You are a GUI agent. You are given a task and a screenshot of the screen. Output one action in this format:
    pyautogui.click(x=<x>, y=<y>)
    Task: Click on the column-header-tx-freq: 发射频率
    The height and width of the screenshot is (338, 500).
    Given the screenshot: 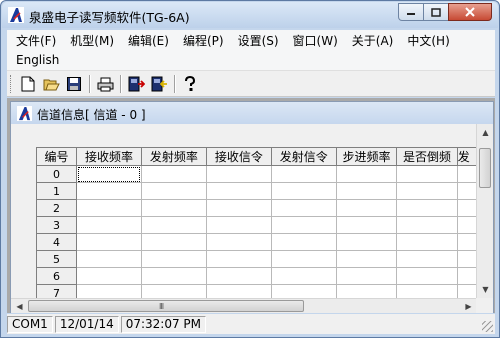 What is the action you would take?
    pyautogui.click(x=173, y=156)
    